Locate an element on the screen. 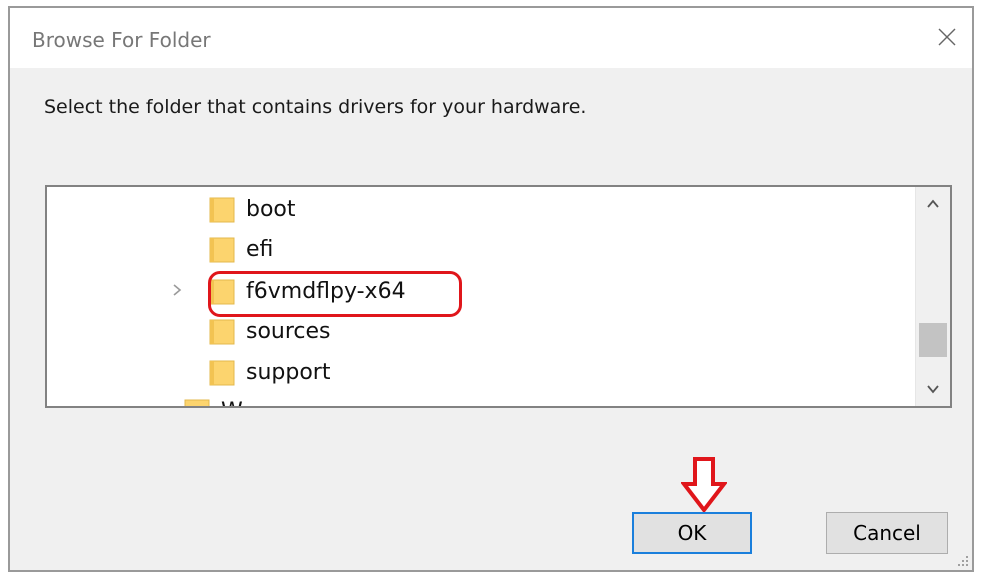 The image size is (982, 577). scroll-down-button is located at coordinates (933, 389).